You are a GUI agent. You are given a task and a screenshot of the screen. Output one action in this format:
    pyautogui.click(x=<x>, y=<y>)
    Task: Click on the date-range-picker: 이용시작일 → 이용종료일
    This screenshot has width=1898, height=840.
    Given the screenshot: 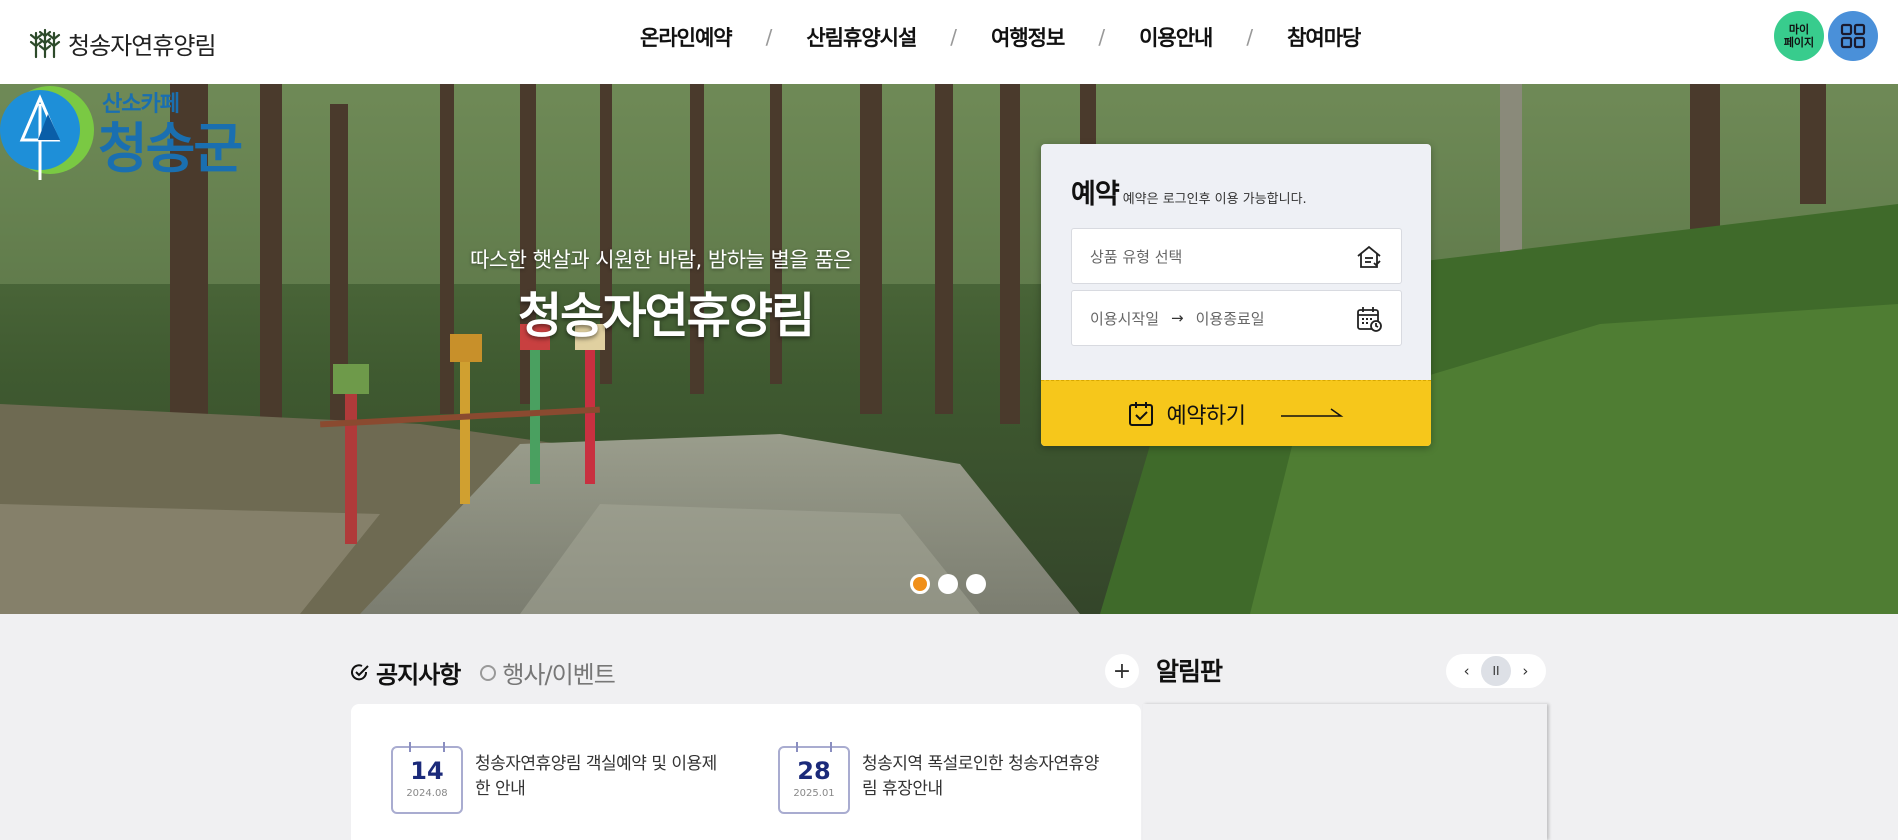 What is the action you would take?
    pyautogui.click(x=1236, y=318)
    